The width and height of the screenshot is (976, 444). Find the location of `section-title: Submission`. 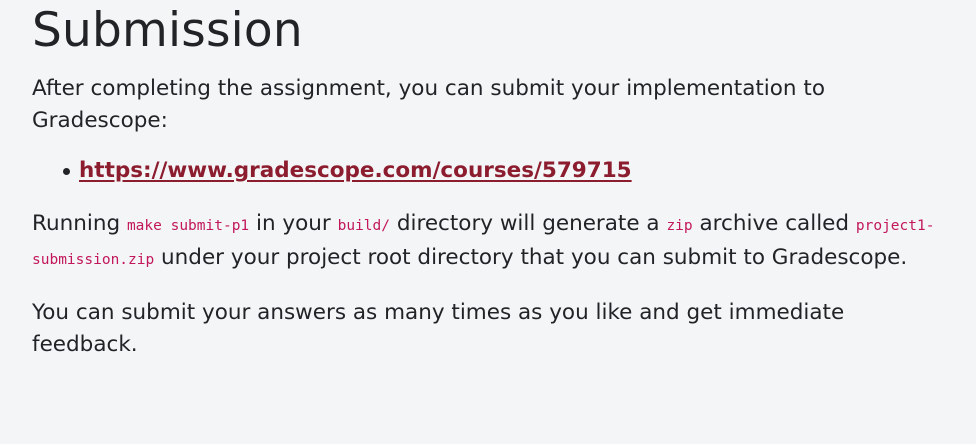

section-title: Submission is located at coordinates (167, 30).